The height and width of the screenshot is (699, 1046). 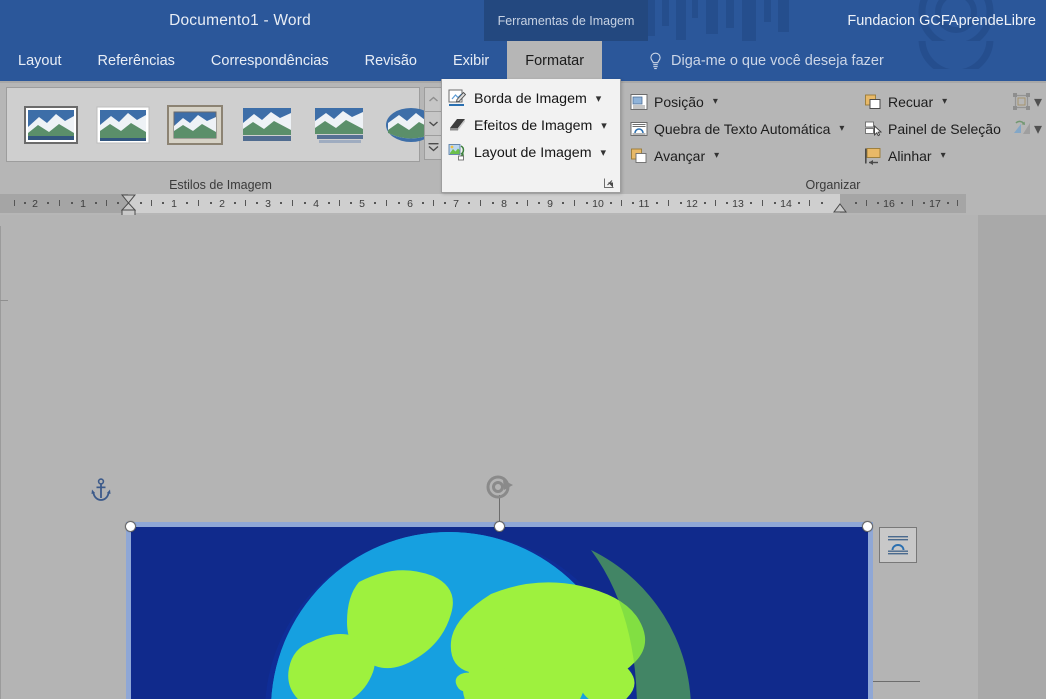 I want to click on ruler-label: 10, so click(x=598, y=203).